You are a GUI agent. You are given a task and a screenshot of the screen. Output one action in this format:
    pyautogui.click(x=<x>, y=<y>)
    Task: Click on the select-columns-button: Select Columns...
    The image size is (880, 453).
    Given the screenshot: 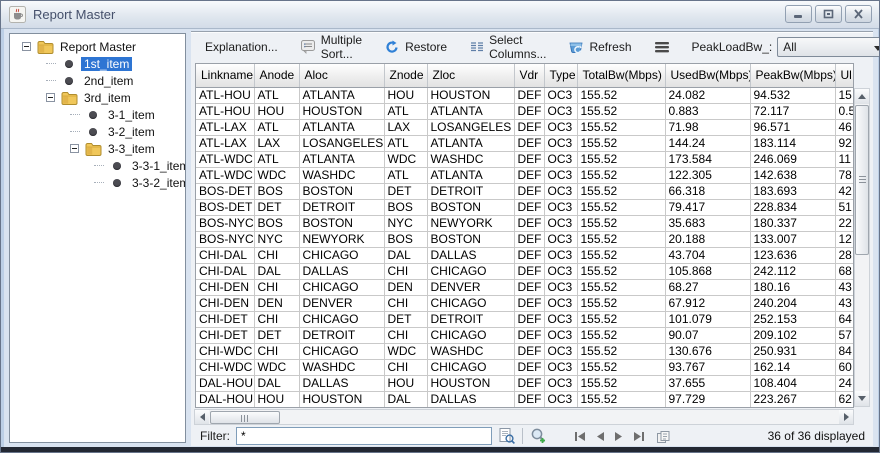 What is the action you would take?
    pyautogui.click(x=507, y=47)
    